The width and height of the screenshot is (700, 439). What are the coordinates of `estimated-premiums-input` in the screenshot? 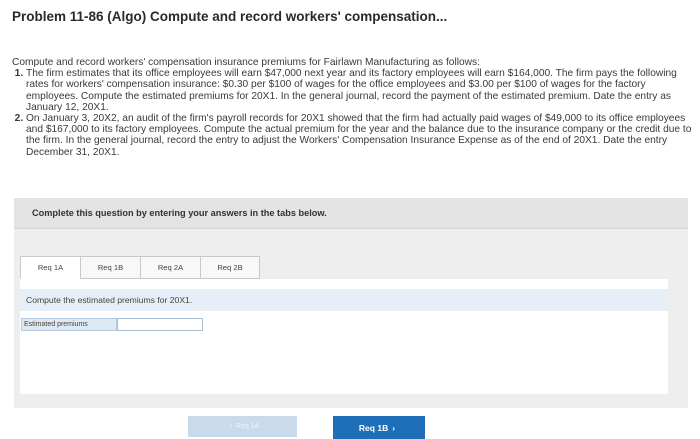 It's located at (160, 324).